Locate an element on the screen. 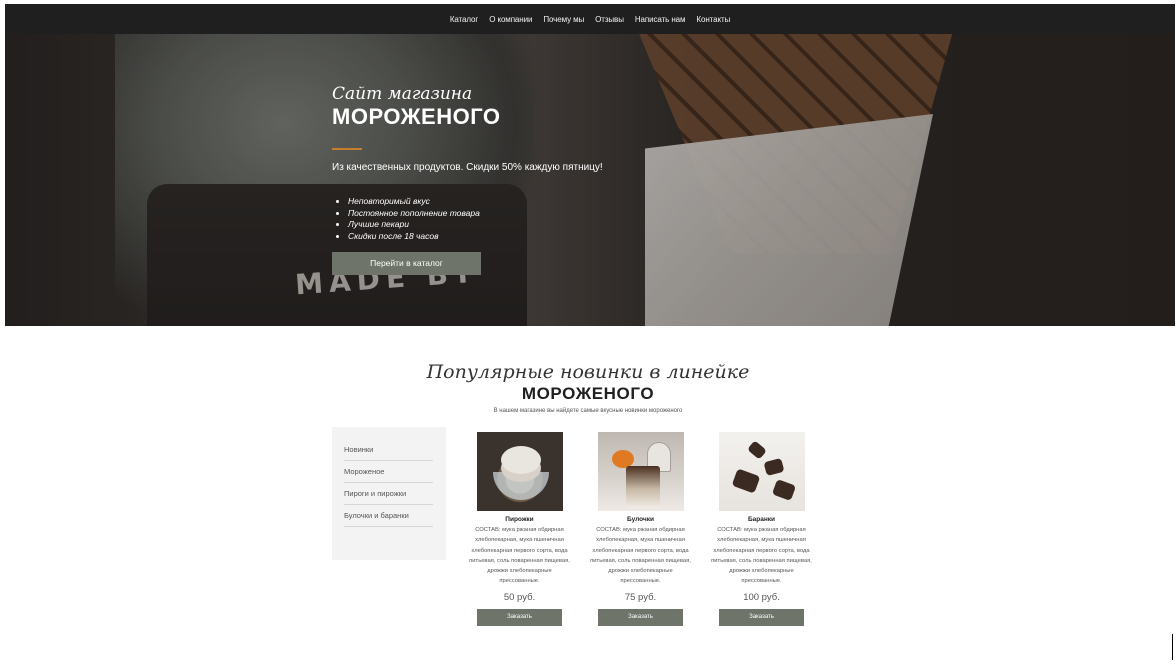 This screenshot has width=1176, height=669. hero-feature-item: Скидки после 18 часов is located at coordinates (500, 237).